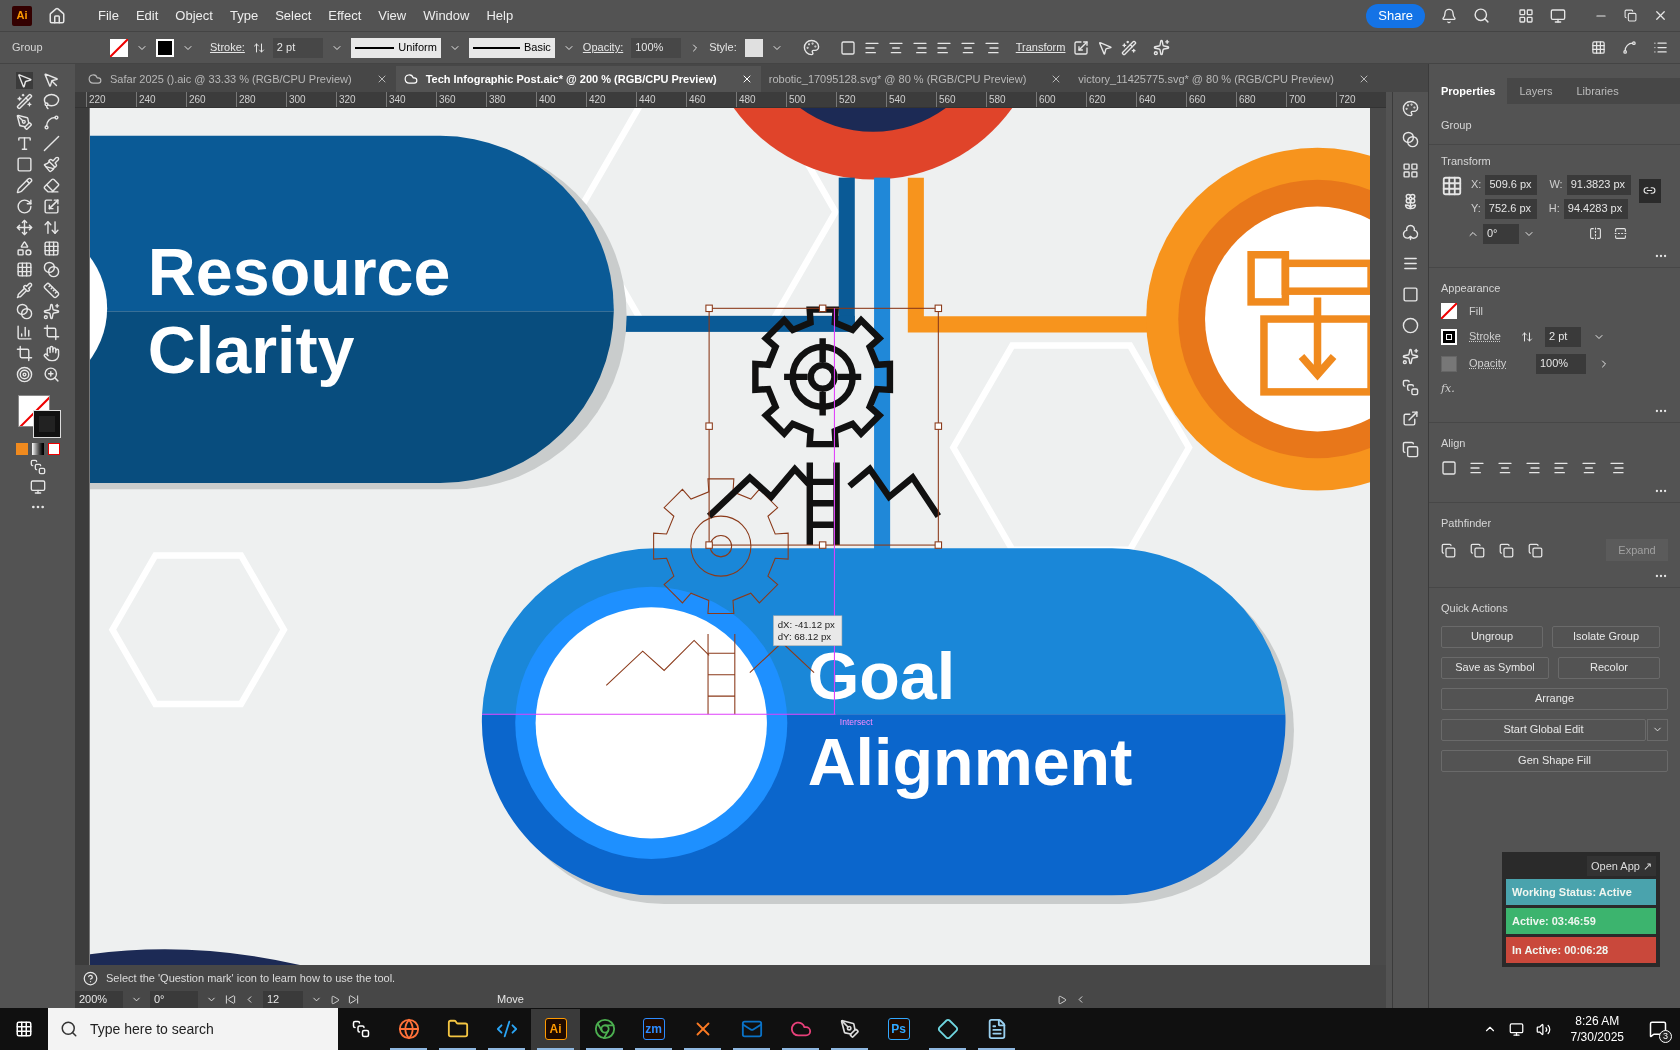  I want to click on taskbar-app: Ai, so click(555, 1029).